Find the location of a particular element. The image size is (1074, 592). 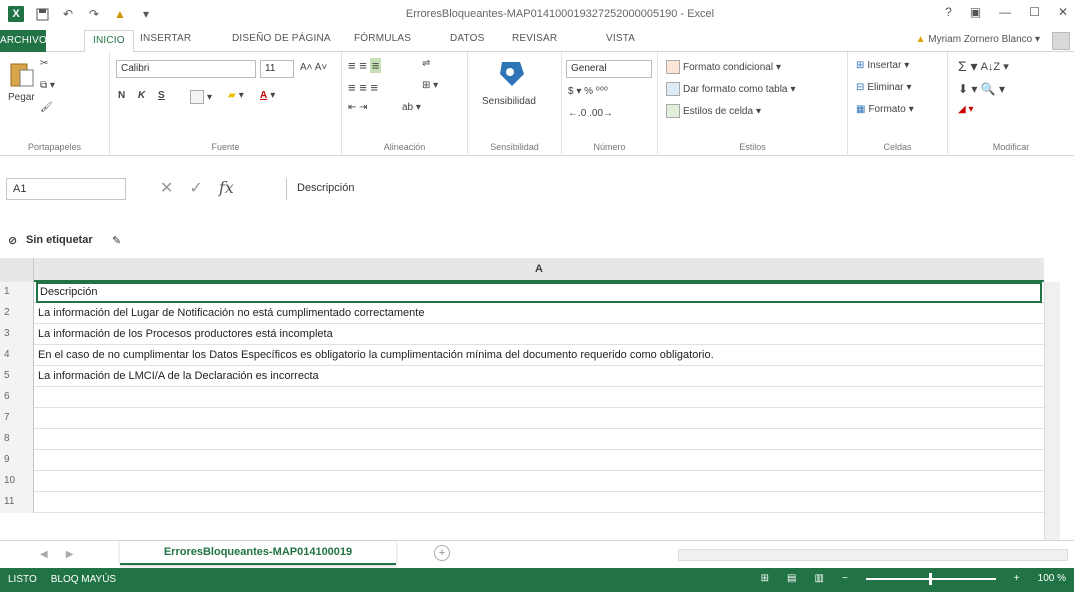

paste-icon is located at coordinates (22, 75).